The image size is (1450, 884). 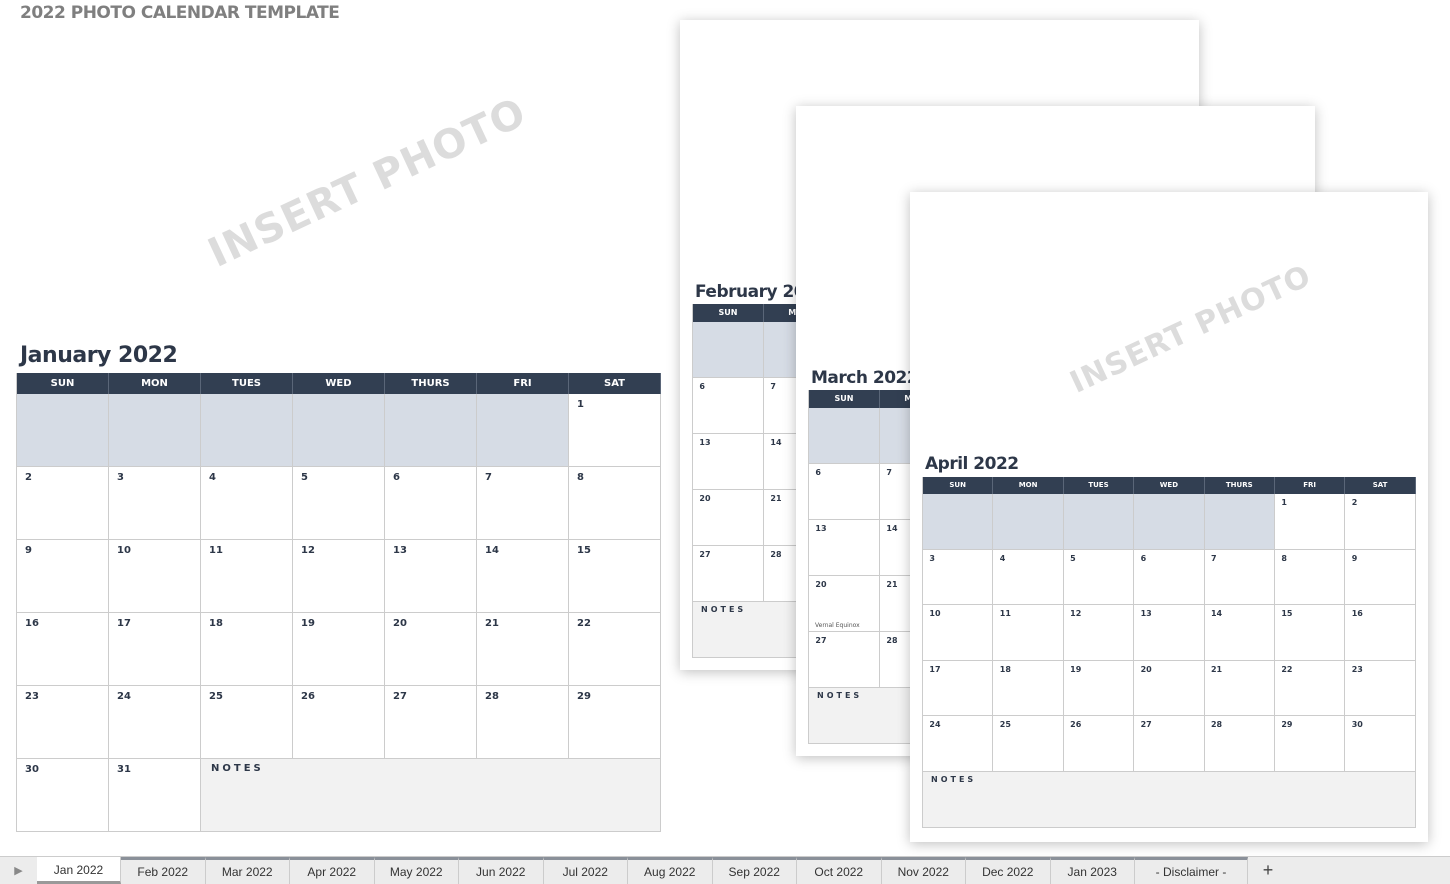 I want to click on sheet-tab: Oct 2022, so click(x=839, y=870).